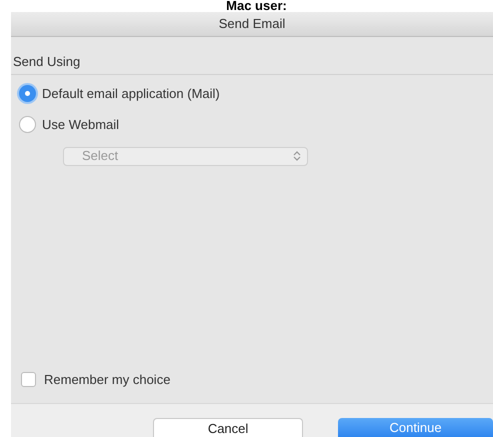 The image size is (493, 437). I want to click on radio-label: Use Webmail, so click(81, 125).